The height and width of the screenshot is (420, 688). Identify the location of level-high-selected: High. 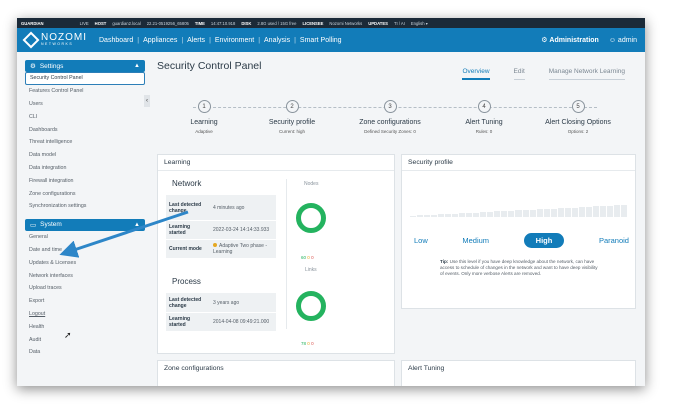
(544, 240).